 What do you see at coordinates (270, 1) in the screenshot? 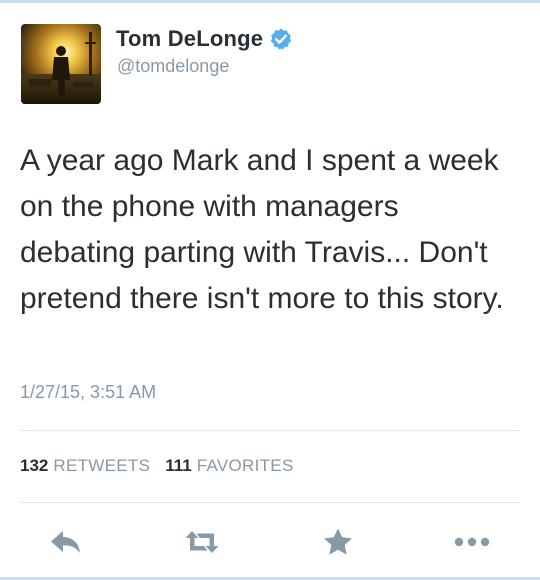
I see `top-border` at bounding box center [270, 1].